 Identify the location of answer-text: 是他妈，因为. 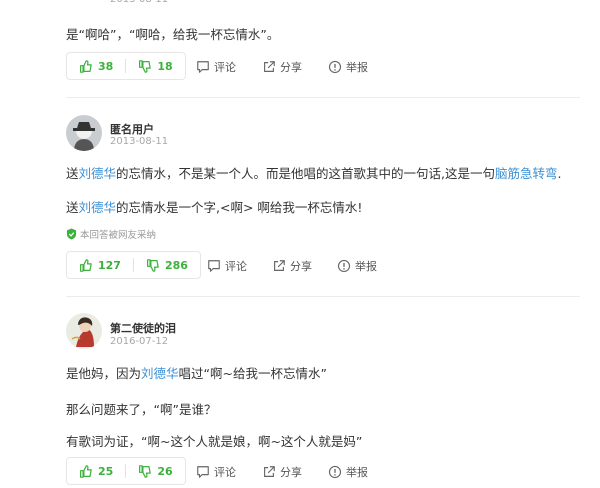
(104, 373).